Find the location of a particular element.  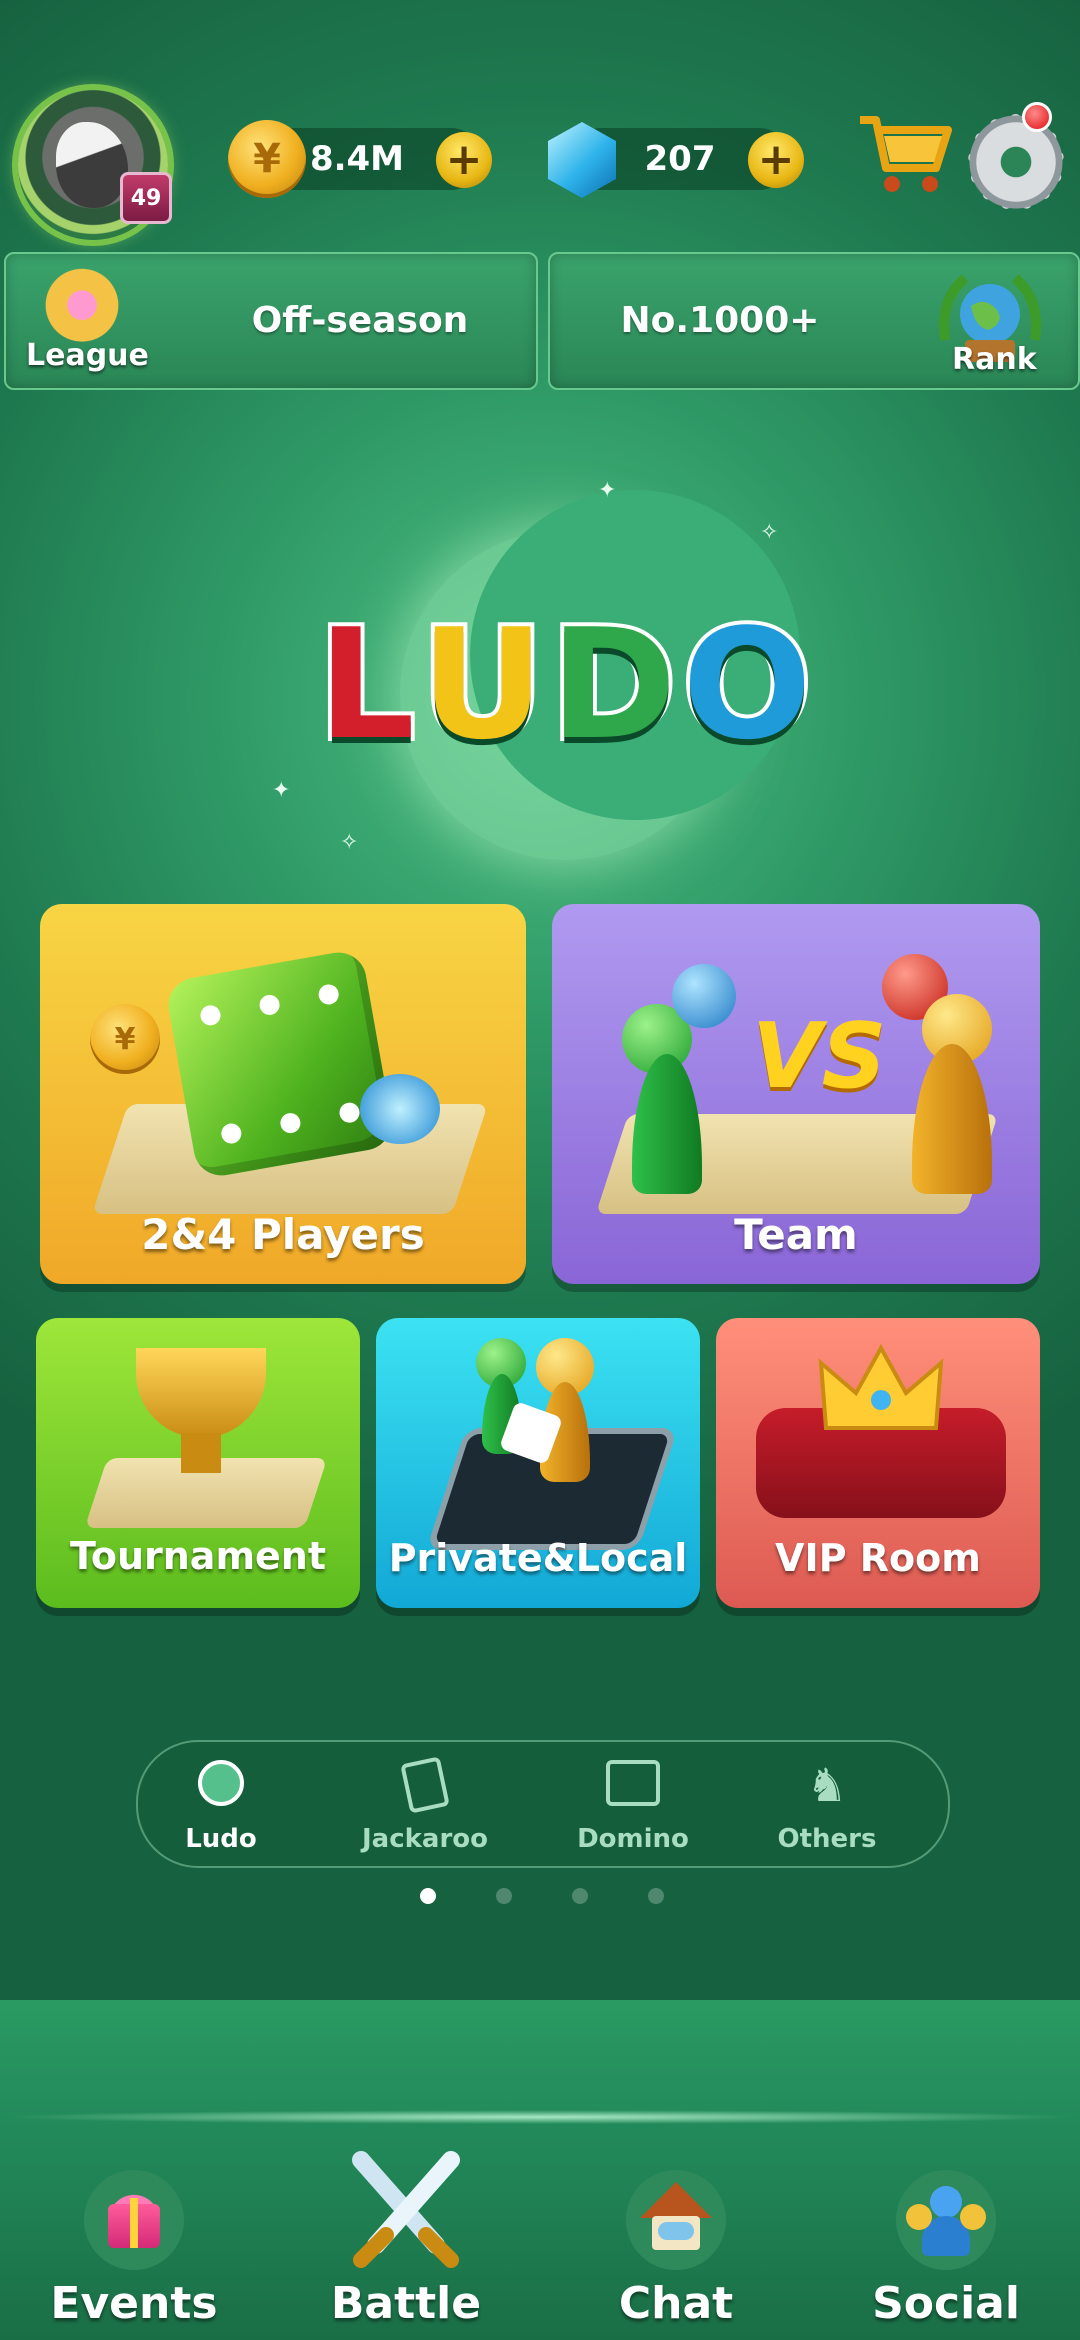

league-label: League is located at coordinates (87, 355).